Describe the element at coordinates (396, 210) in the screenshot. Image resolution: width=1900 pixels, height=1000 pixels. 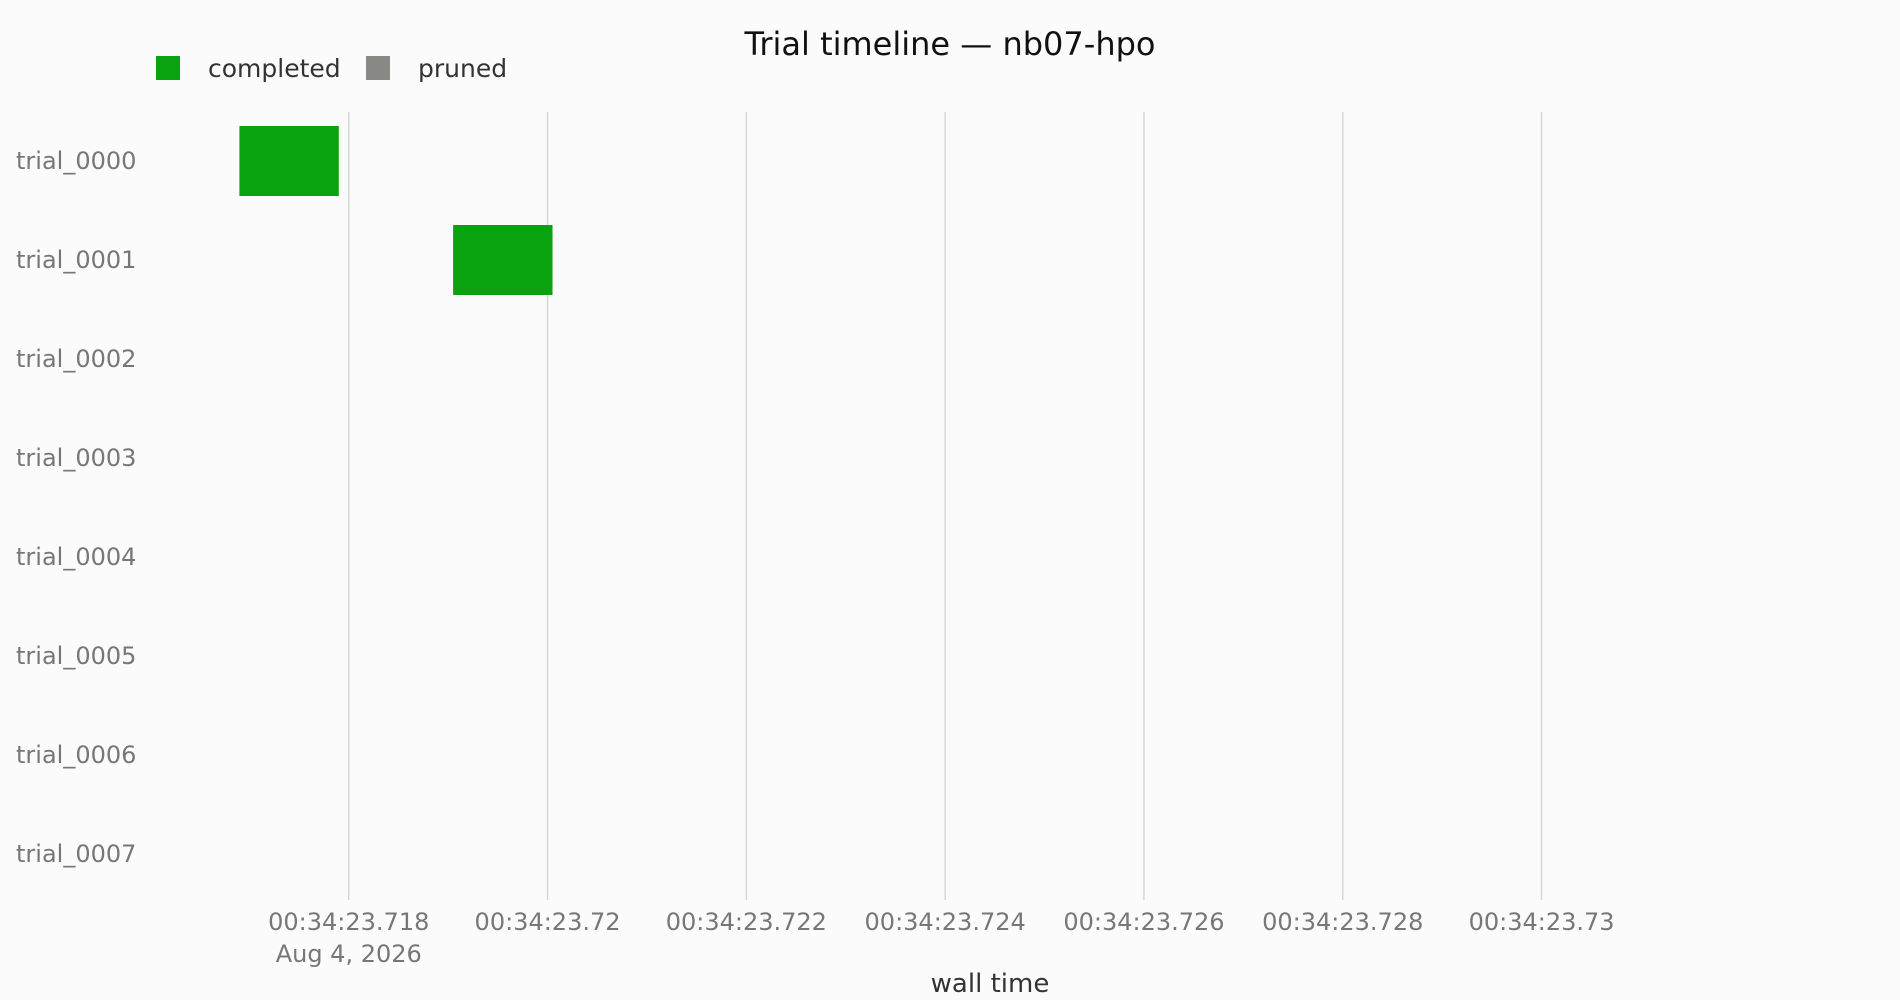
I see `bars` at that location.